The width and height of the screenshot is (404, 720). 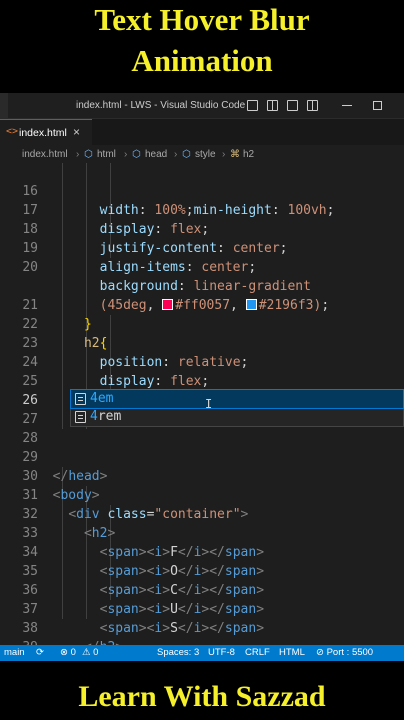 I want to click on code-line: 20 background: linear-gradient, so click(x=166, y=277).